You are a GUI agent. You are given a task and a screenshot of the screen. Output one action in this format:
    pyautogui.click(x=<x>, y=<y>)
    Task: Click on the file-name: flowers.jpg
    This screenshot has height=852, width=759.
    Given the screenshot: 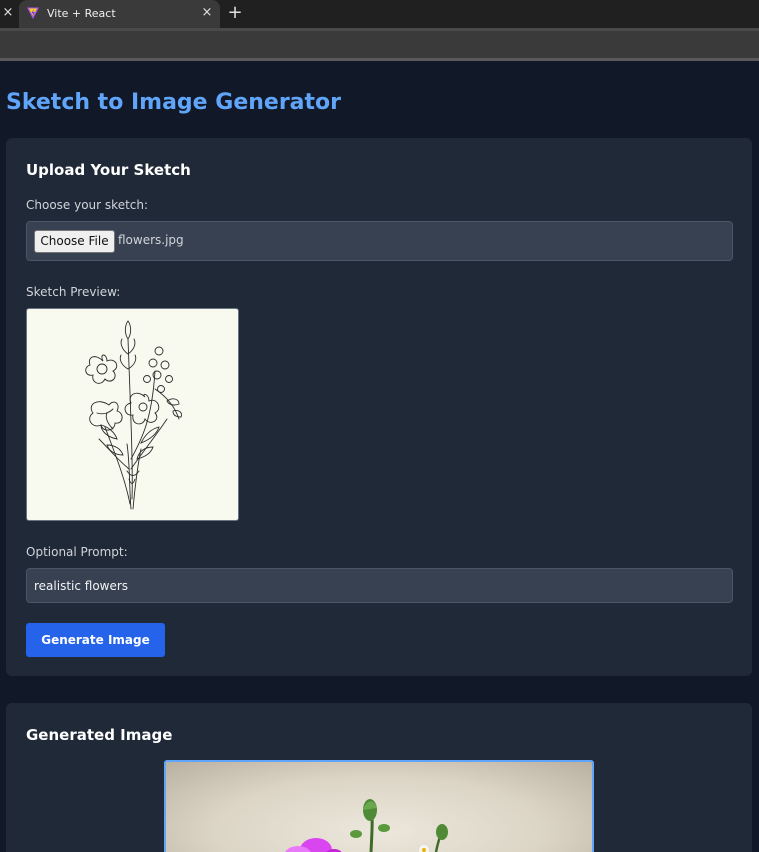 What is the action you would take?
    pyautogui.click(x=151, y=240)
    